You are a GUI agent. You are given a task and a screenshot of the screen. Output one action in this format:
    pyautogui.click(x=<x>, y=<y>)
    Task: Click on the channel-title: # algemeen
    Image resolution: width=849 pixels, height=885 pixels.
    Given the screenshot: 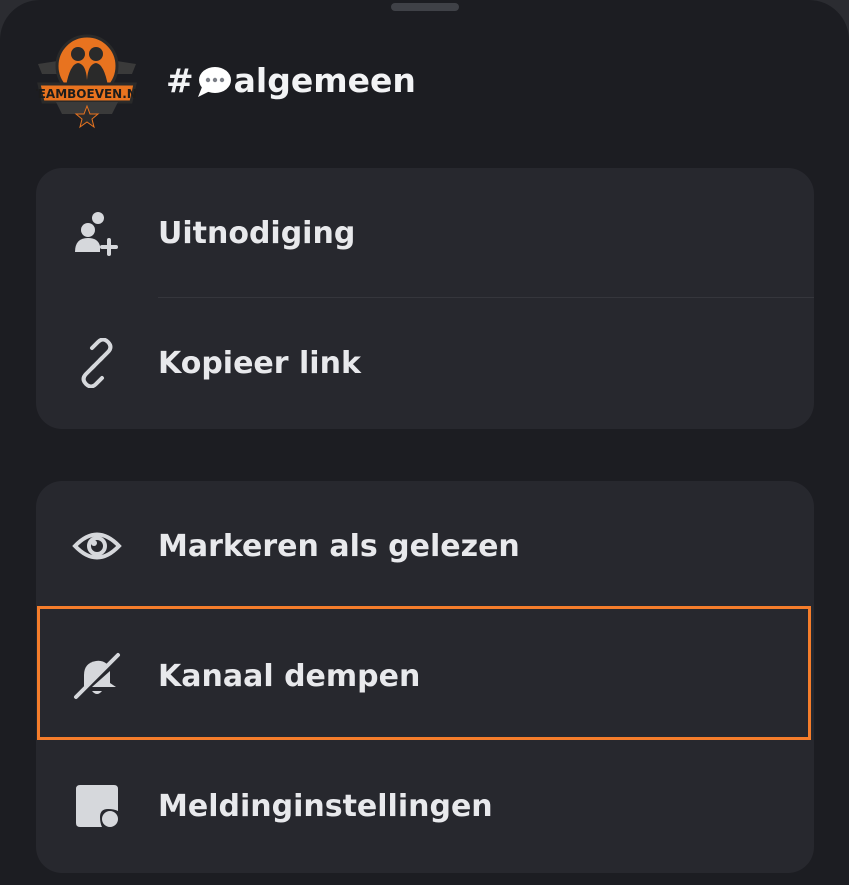 What is the action you would take?
    pyautogui.click(x=291, y=80)
    